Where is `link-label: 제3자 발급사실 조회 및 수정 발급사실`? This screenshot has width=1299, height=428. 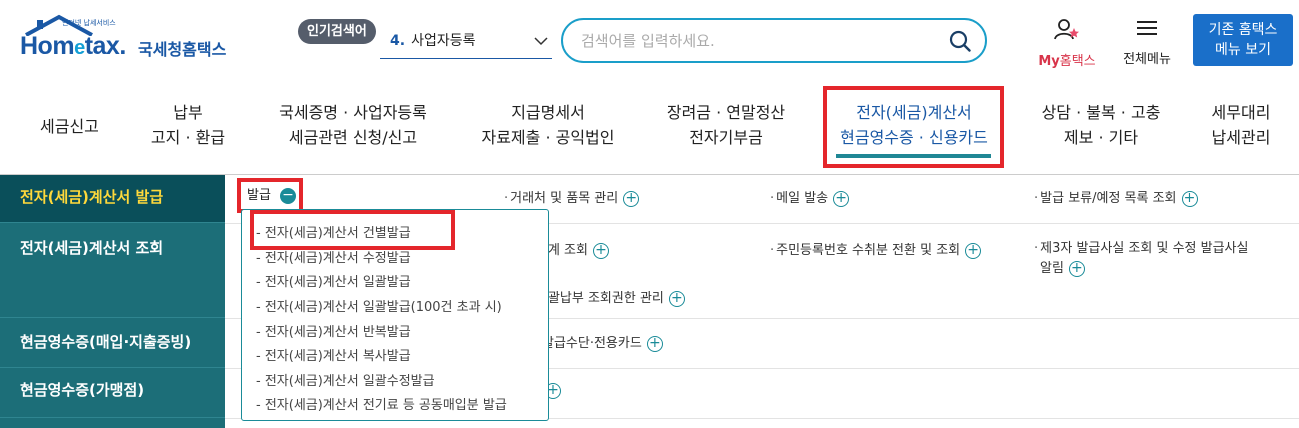
link-label: 제3자 발급사실 조회 및 수정 발급사실 is located at coordinates (1144, 248).